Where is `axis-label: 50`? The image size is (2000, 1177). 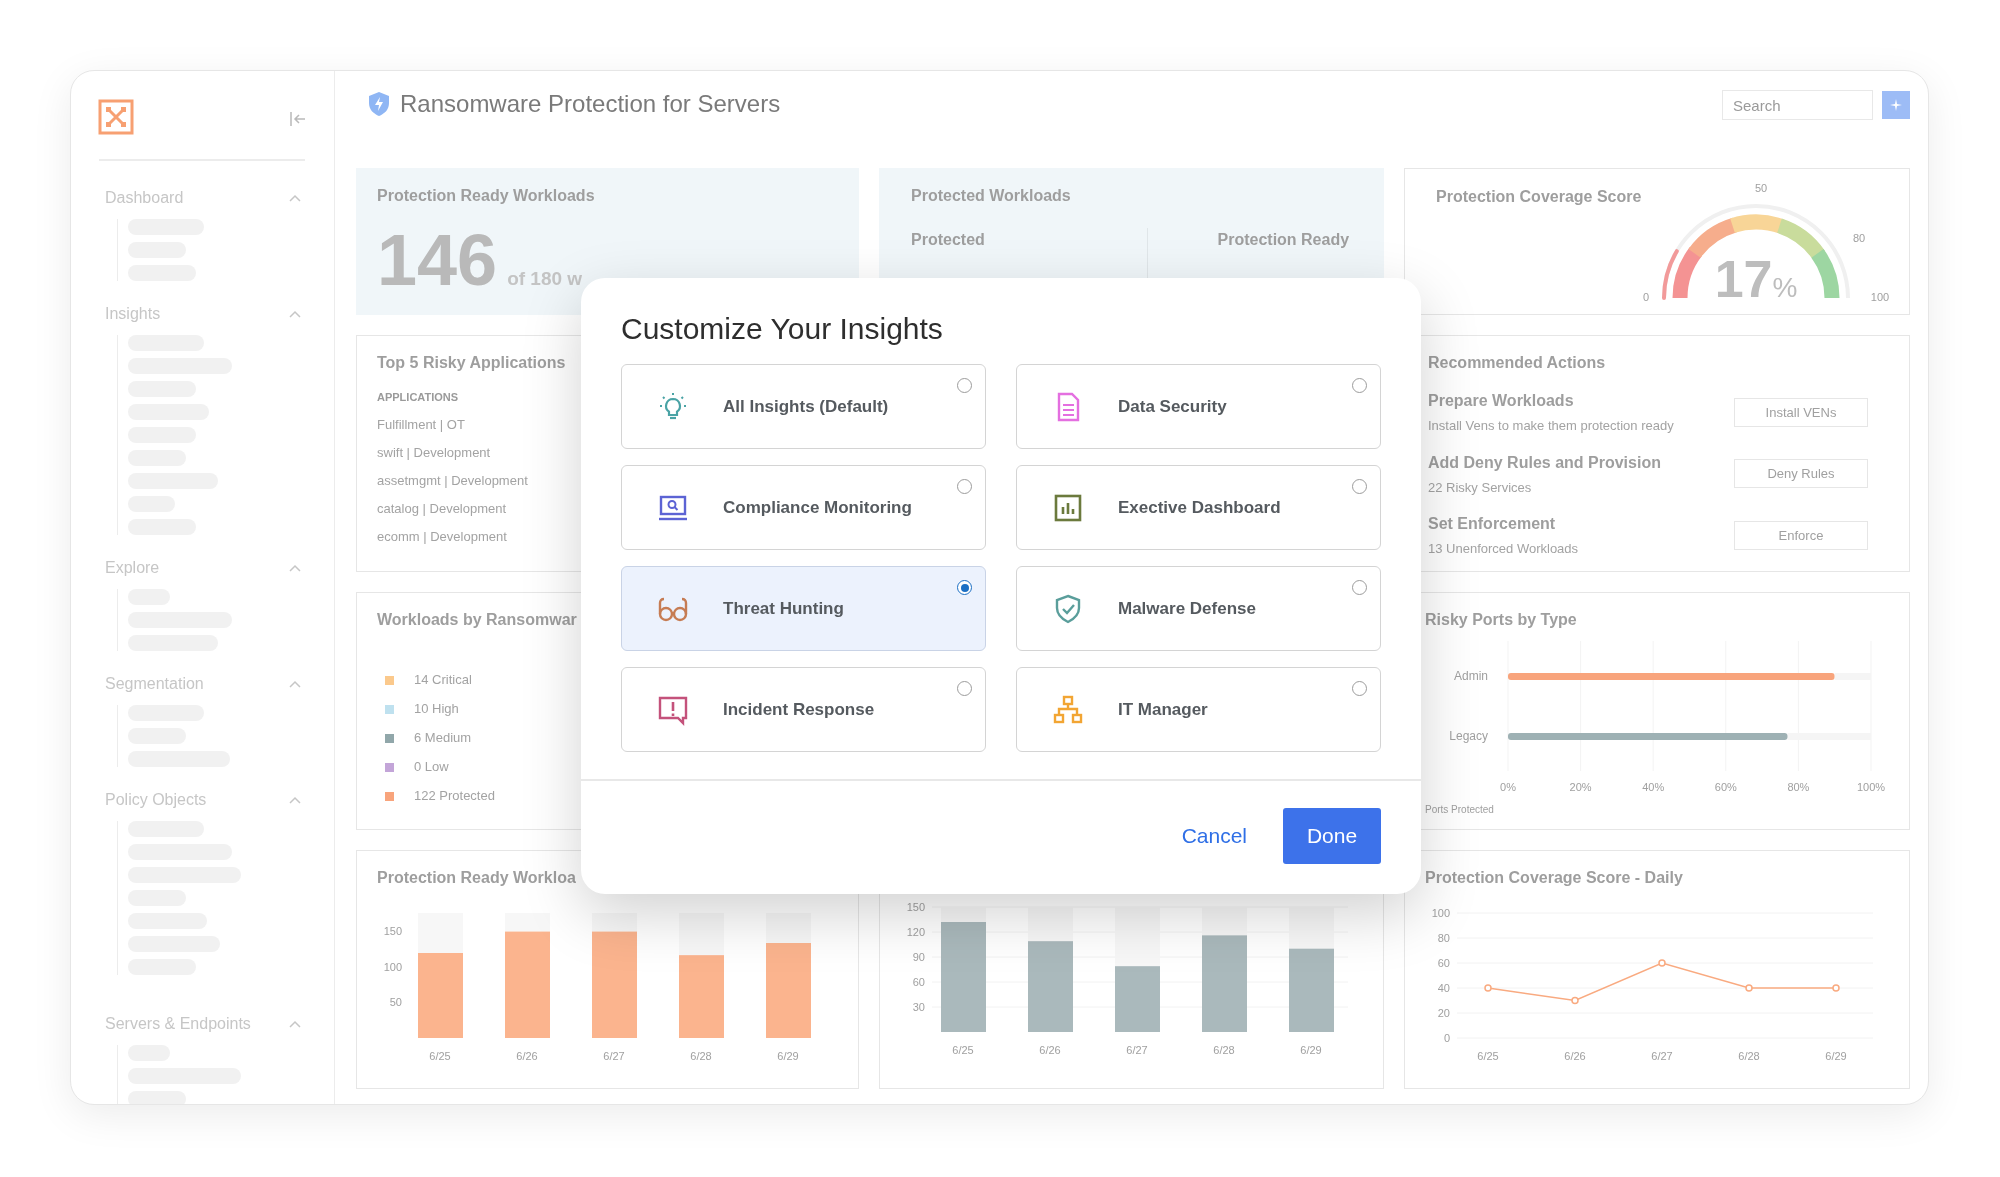
axis-label: 50 is located at coordinates (395, 1002).